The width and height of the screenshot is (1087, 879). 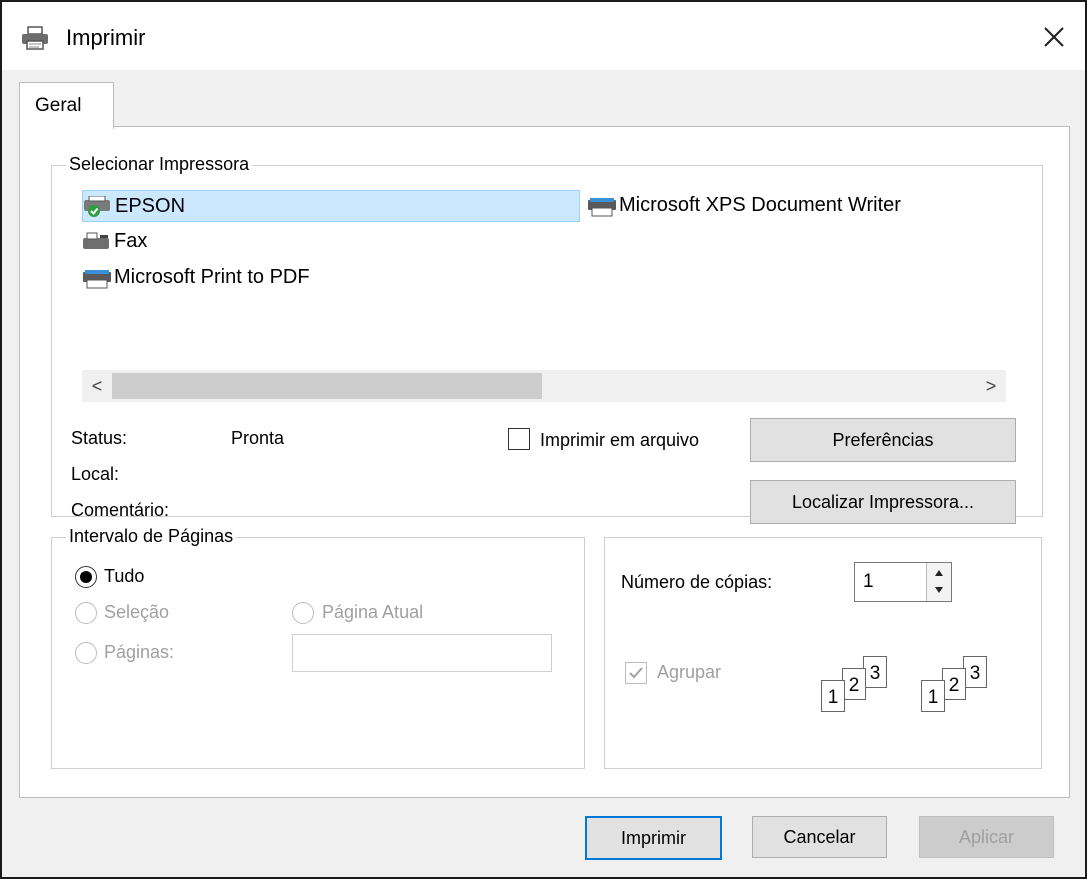 What do you see at coordinates (124, 576) in the screenshot?
I see `all-pages-label: Tudo` at bounding box center [124, 576].